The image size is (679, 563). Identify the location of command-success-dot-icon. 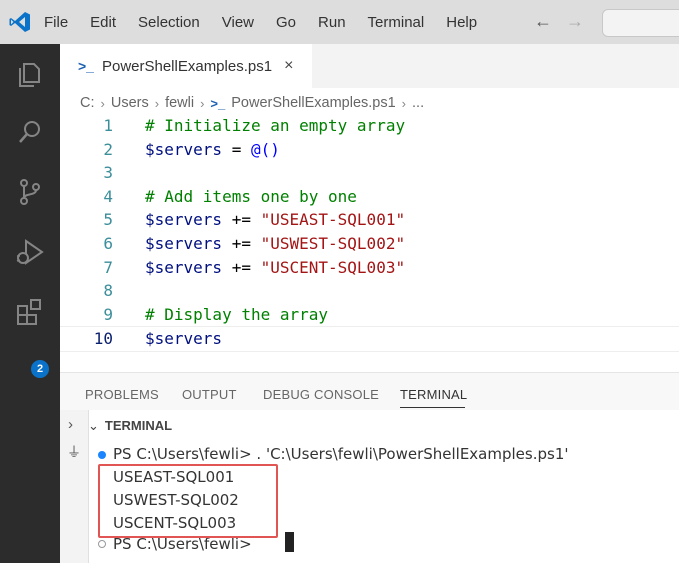
(102, 455).